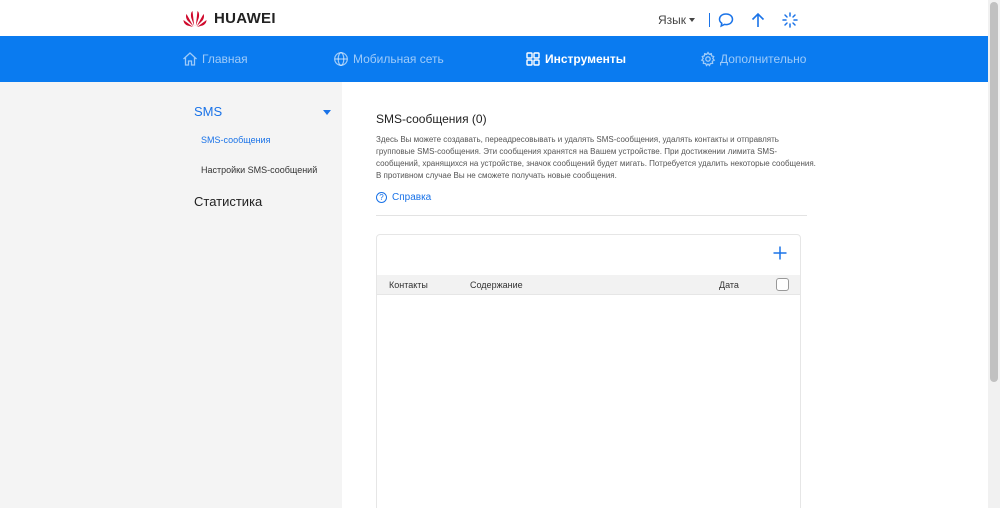  I want to click on language-label: Язык, so click(672, 20).